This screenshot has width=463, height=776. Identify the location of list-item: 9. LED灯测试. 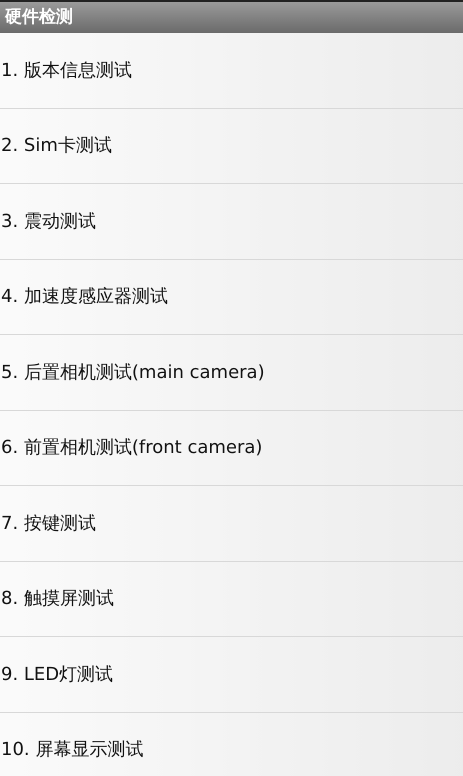
(231, 674).